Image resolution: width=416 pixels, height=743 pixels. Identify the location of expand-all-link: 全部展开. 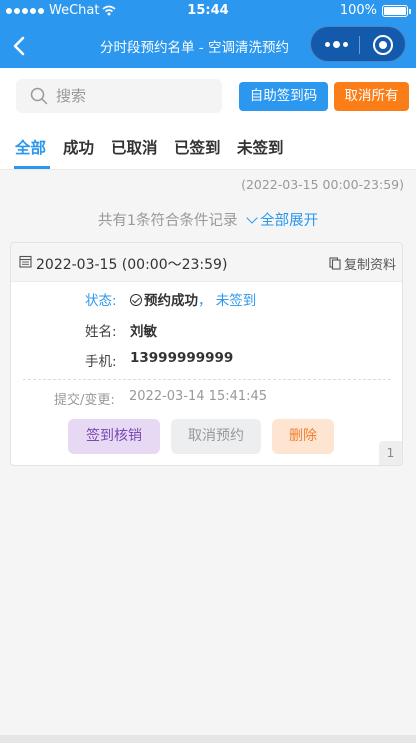
(280, 220).